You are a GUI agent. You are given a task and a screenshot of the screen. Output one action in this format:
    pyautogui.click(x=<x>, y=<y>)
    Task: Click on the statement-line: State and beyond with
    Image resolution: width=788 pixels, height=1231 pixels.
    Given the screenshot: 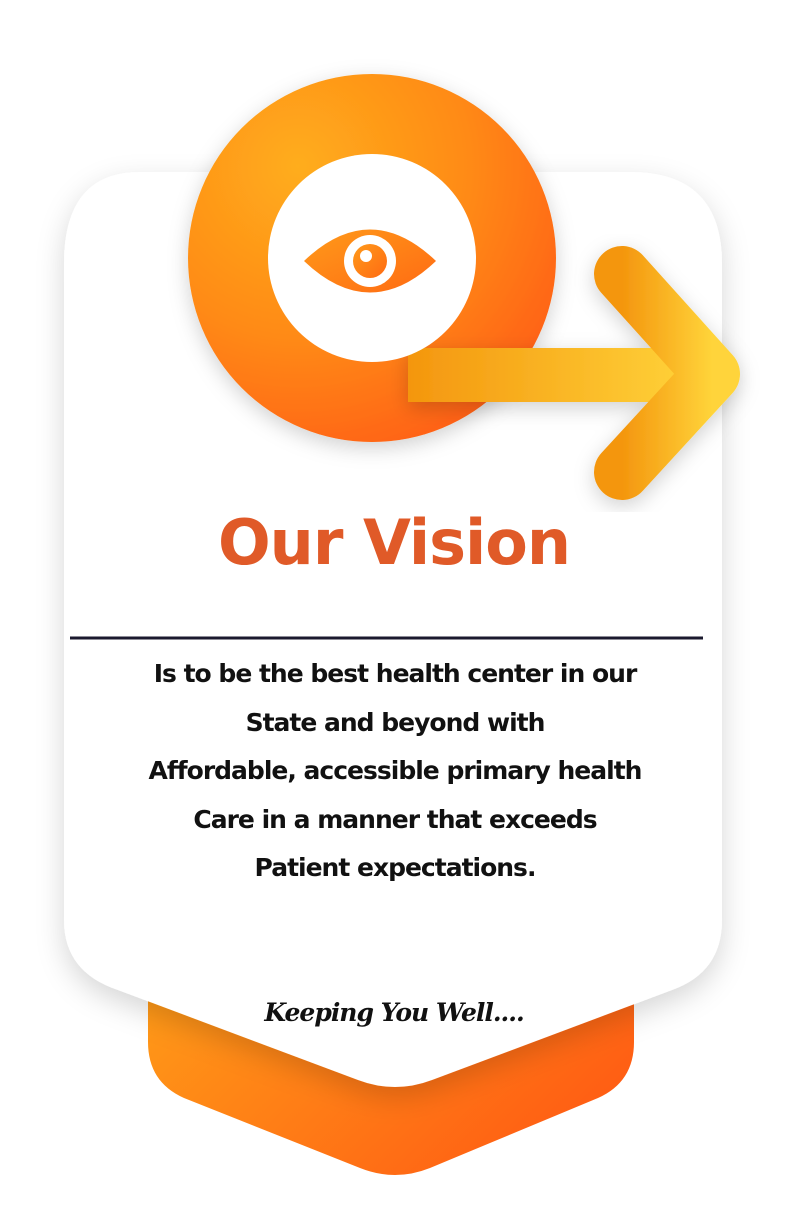 What is the action you would take?
    pyautogui.click(x=395, y=722)
    